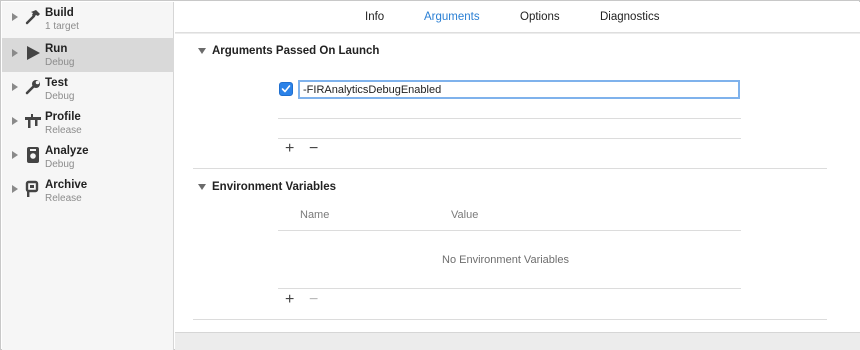 The width and height of the screenshot is (860, 350). I want to click on add-variable-button: +, so click(289, 300).